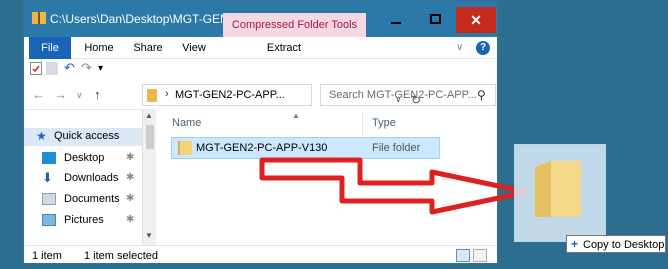 The image size is (668, 269). What do you see at coordinates (296, 115) in the screenshot?
I see `sort-ascending-icon: ▲` at bounding box center [296, 115].